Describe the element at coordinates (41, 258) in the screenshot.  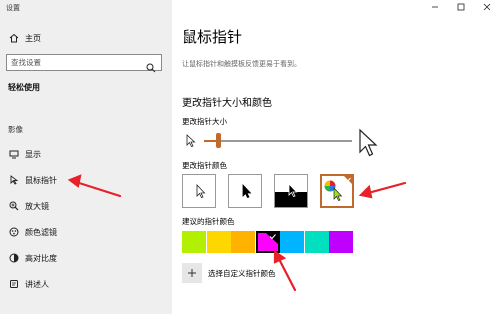
I see `sidebar-item-label: 高对比度` at that location.